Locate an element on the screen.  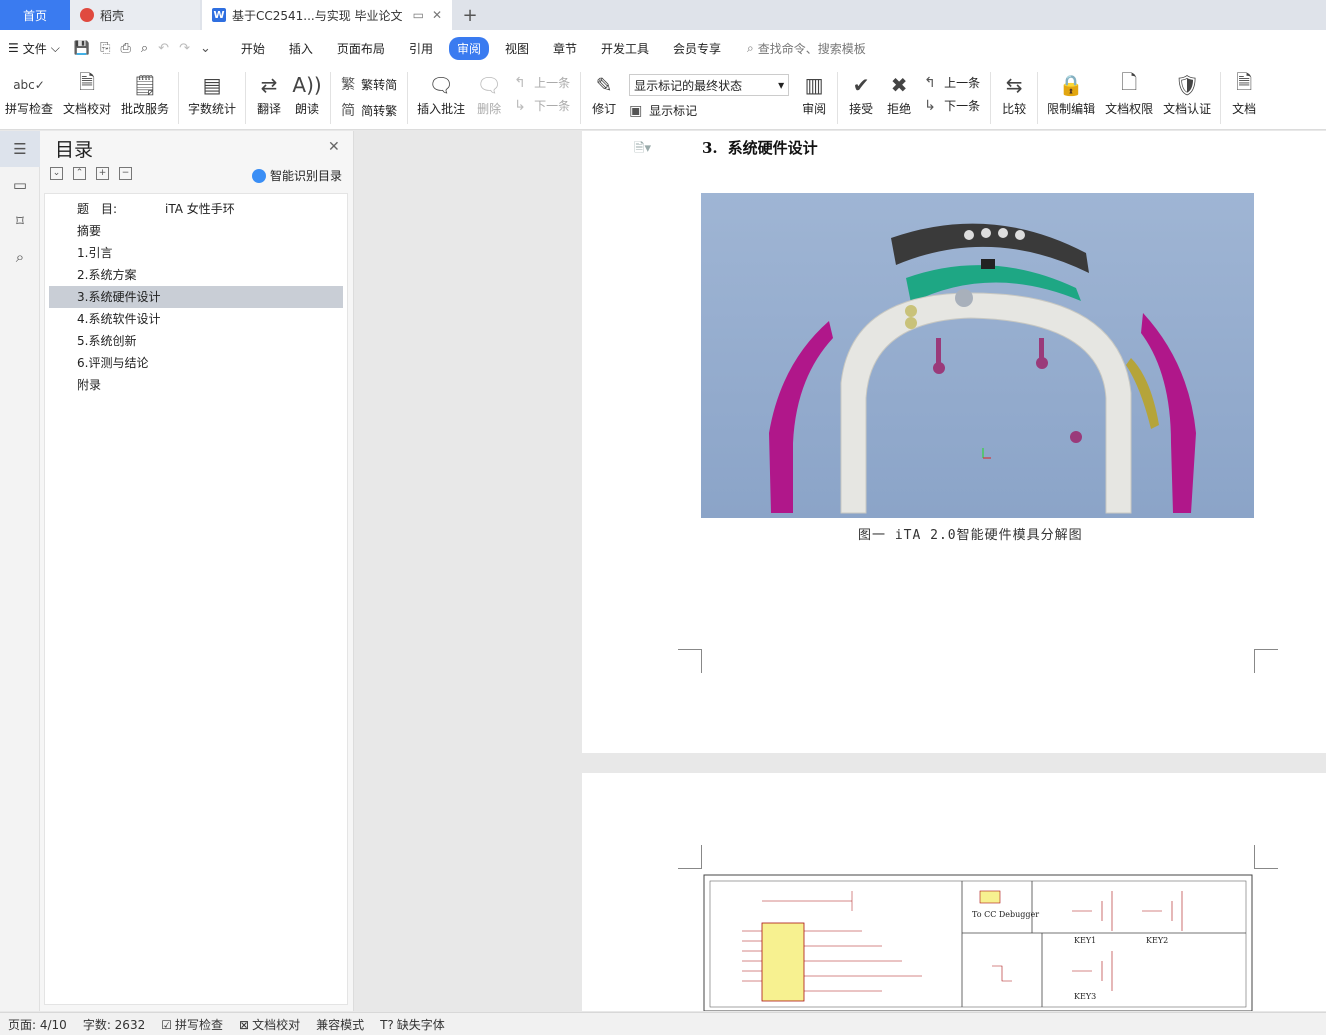
status-proofread: ⊠ 文档校对 is located at coordinates (269, 1024).